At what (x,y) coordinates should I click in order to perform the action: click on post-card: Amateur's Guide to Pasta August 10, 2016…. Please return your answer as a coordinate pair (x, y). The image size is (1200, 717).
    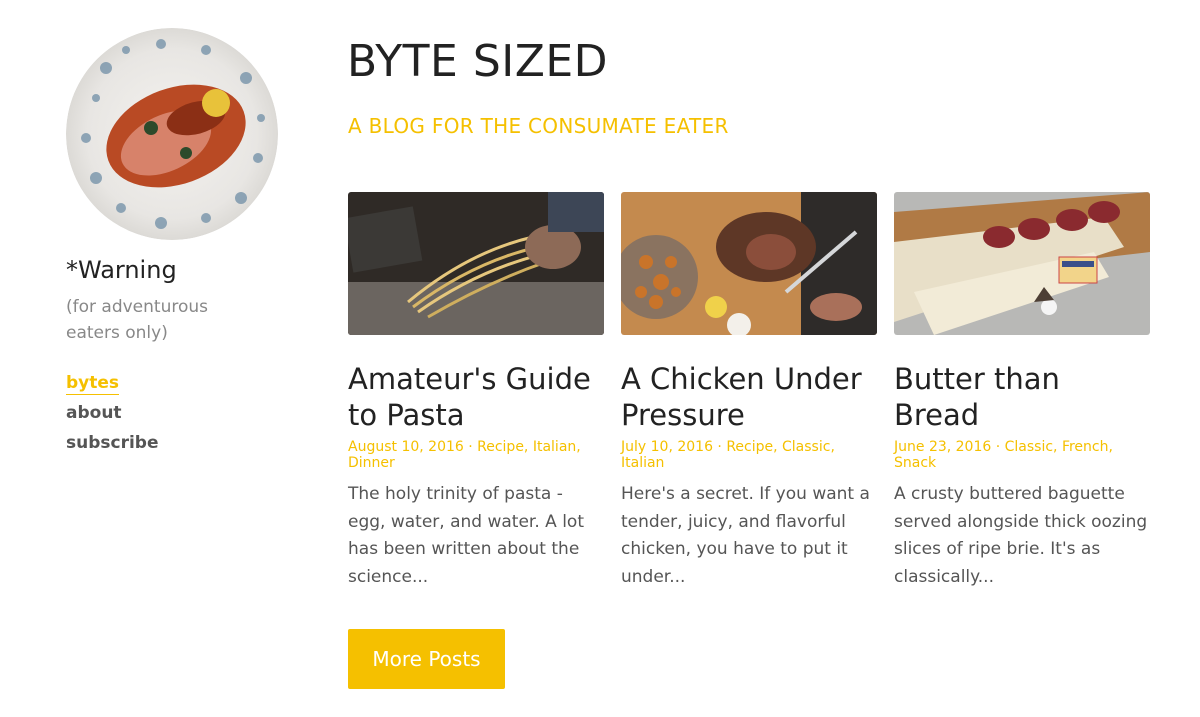
    Looking at the image, I should click on (476, 391).